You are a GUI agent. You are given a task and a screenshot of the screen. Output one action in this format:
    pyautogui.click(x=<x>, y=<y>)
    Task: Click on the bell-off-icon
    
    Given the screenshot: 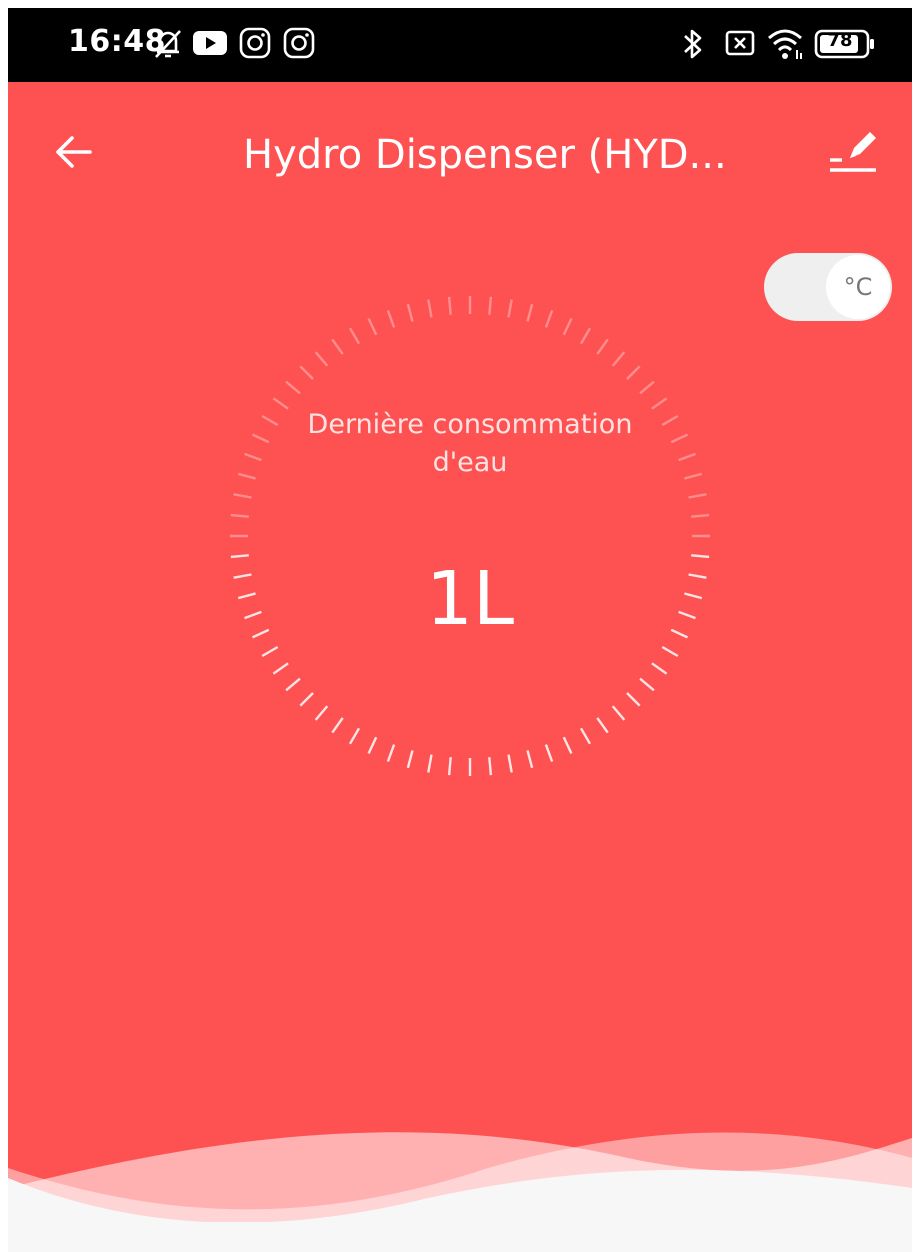 What is the action you would take?
    pyautogui.click(x=168, y=44)
    